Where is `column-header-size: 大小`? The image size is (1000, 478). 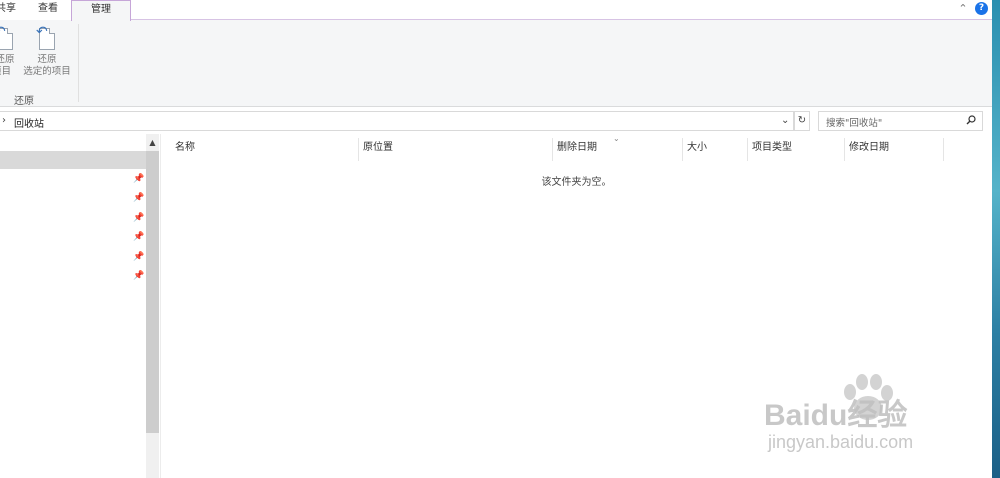
column-header-size: 大小 is located at coordinates (715, 149).